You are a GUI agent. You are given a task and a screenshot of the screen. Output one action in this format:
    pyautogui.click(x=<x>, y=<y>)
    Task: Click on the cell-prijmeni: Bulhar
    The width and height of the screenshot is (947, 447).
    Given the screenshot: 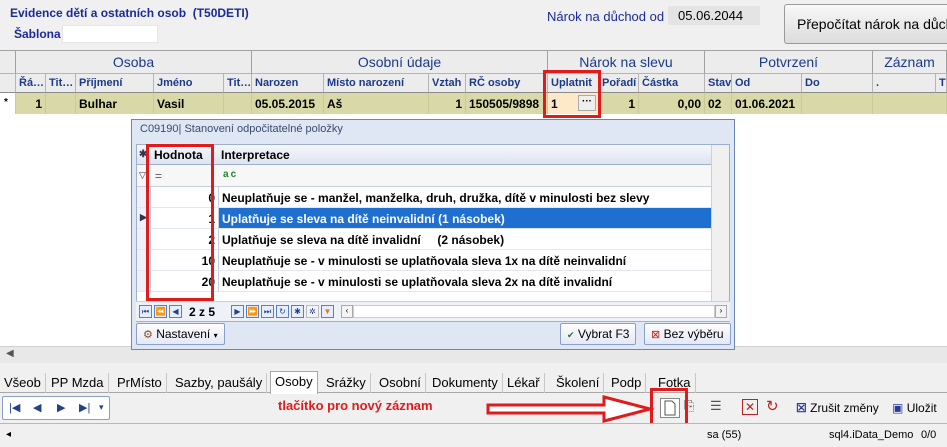 What is the action you would take?
    pyautogui.click(x=115, y=103)
    